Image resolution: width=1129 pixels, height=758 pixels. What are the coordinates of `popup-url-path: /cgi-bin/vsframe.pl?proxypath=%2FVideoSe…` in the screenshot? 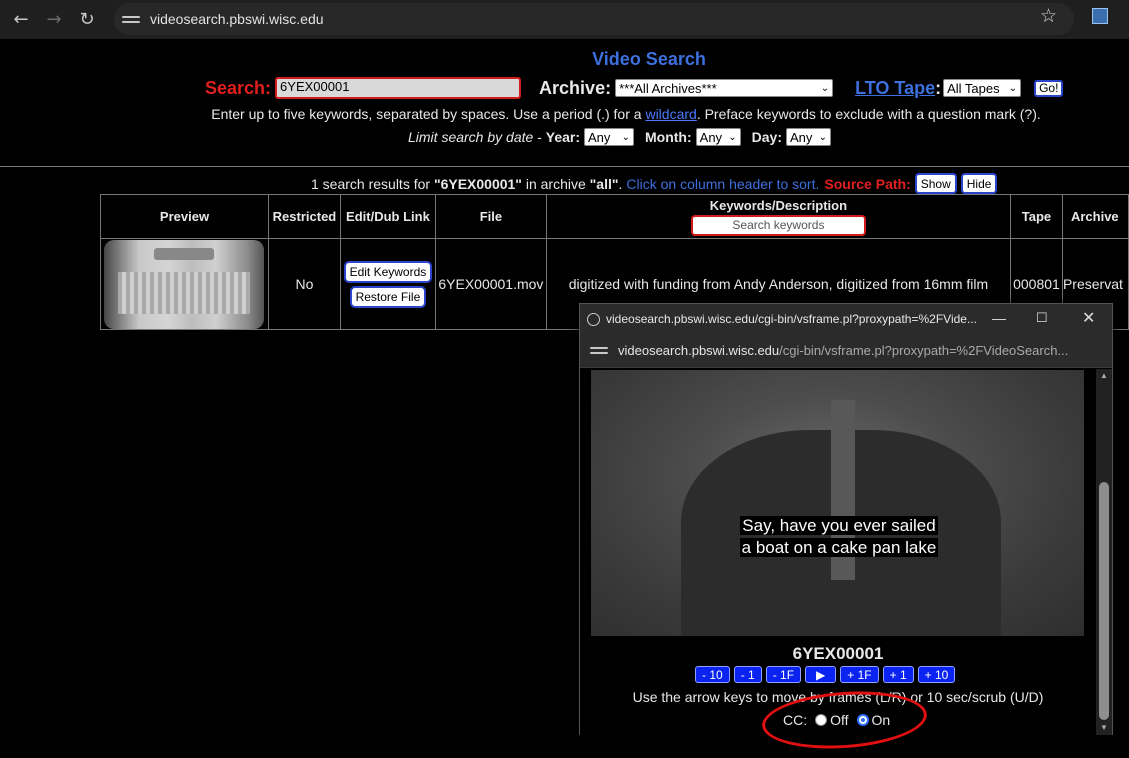 It's located at (924, 350).